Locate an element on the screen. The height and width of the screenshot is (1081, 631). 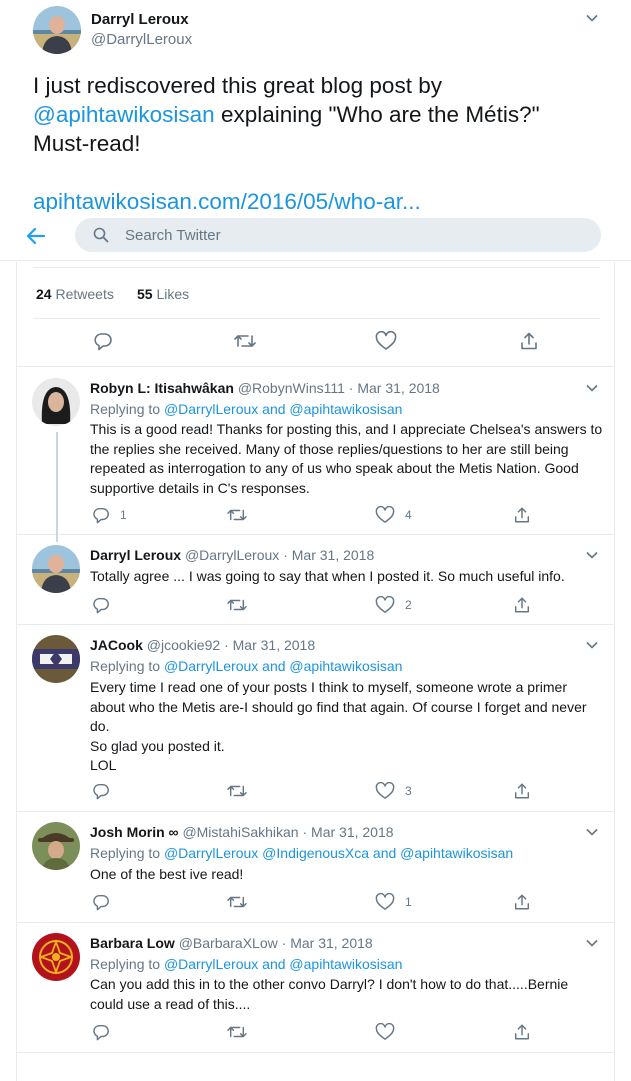
reply-button: 1 is located at coordinates (109, 515).